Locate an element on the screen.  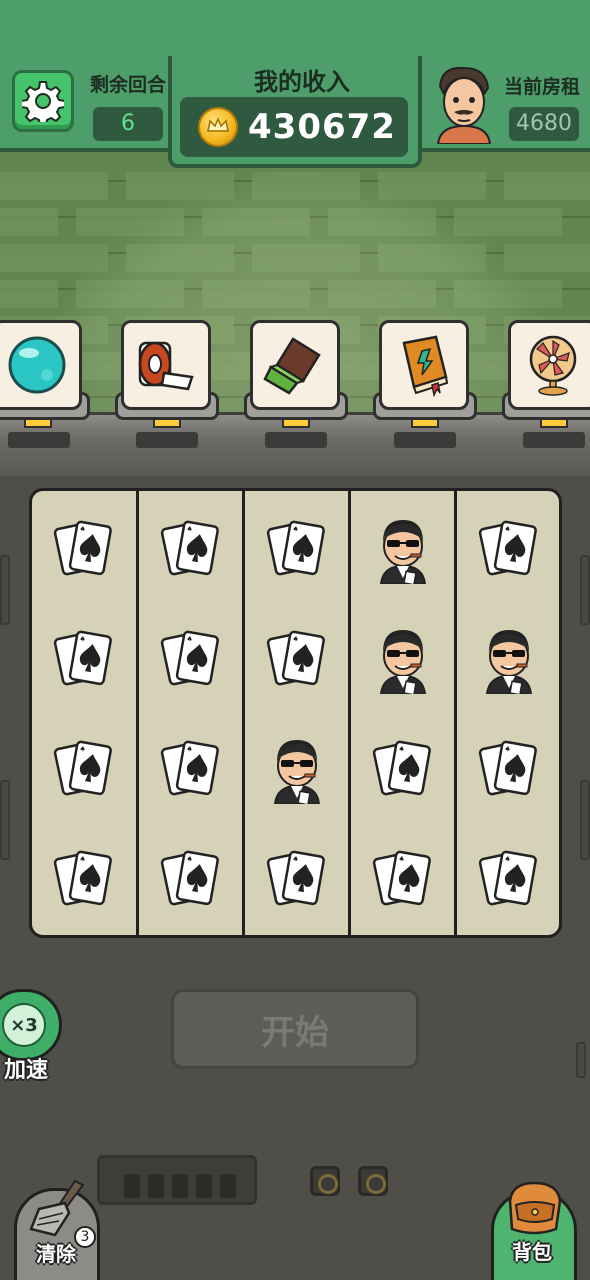
landlord-avatar is located at coordinates (463, 104).